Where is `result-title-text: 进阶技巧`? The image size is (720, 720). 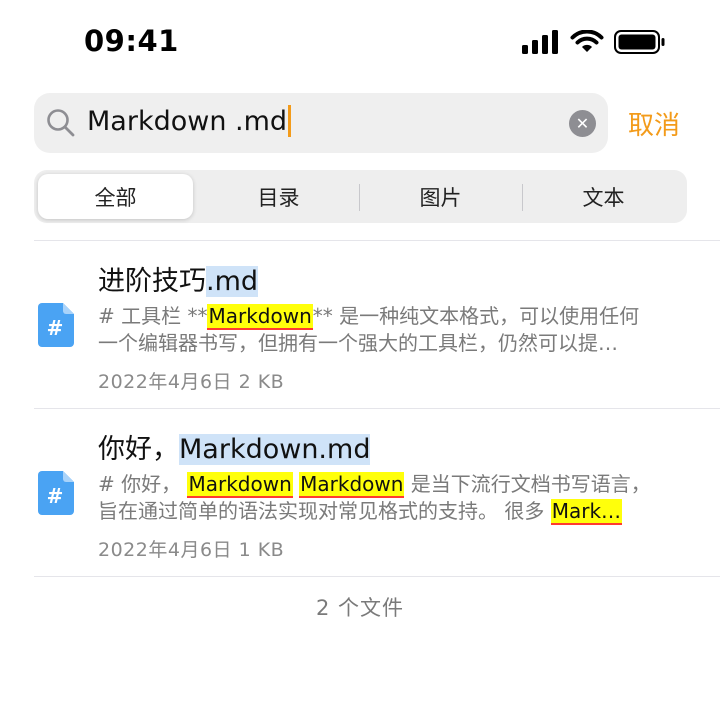
result-title-text: 进阶技巧 is located at coordinates (152, 281).